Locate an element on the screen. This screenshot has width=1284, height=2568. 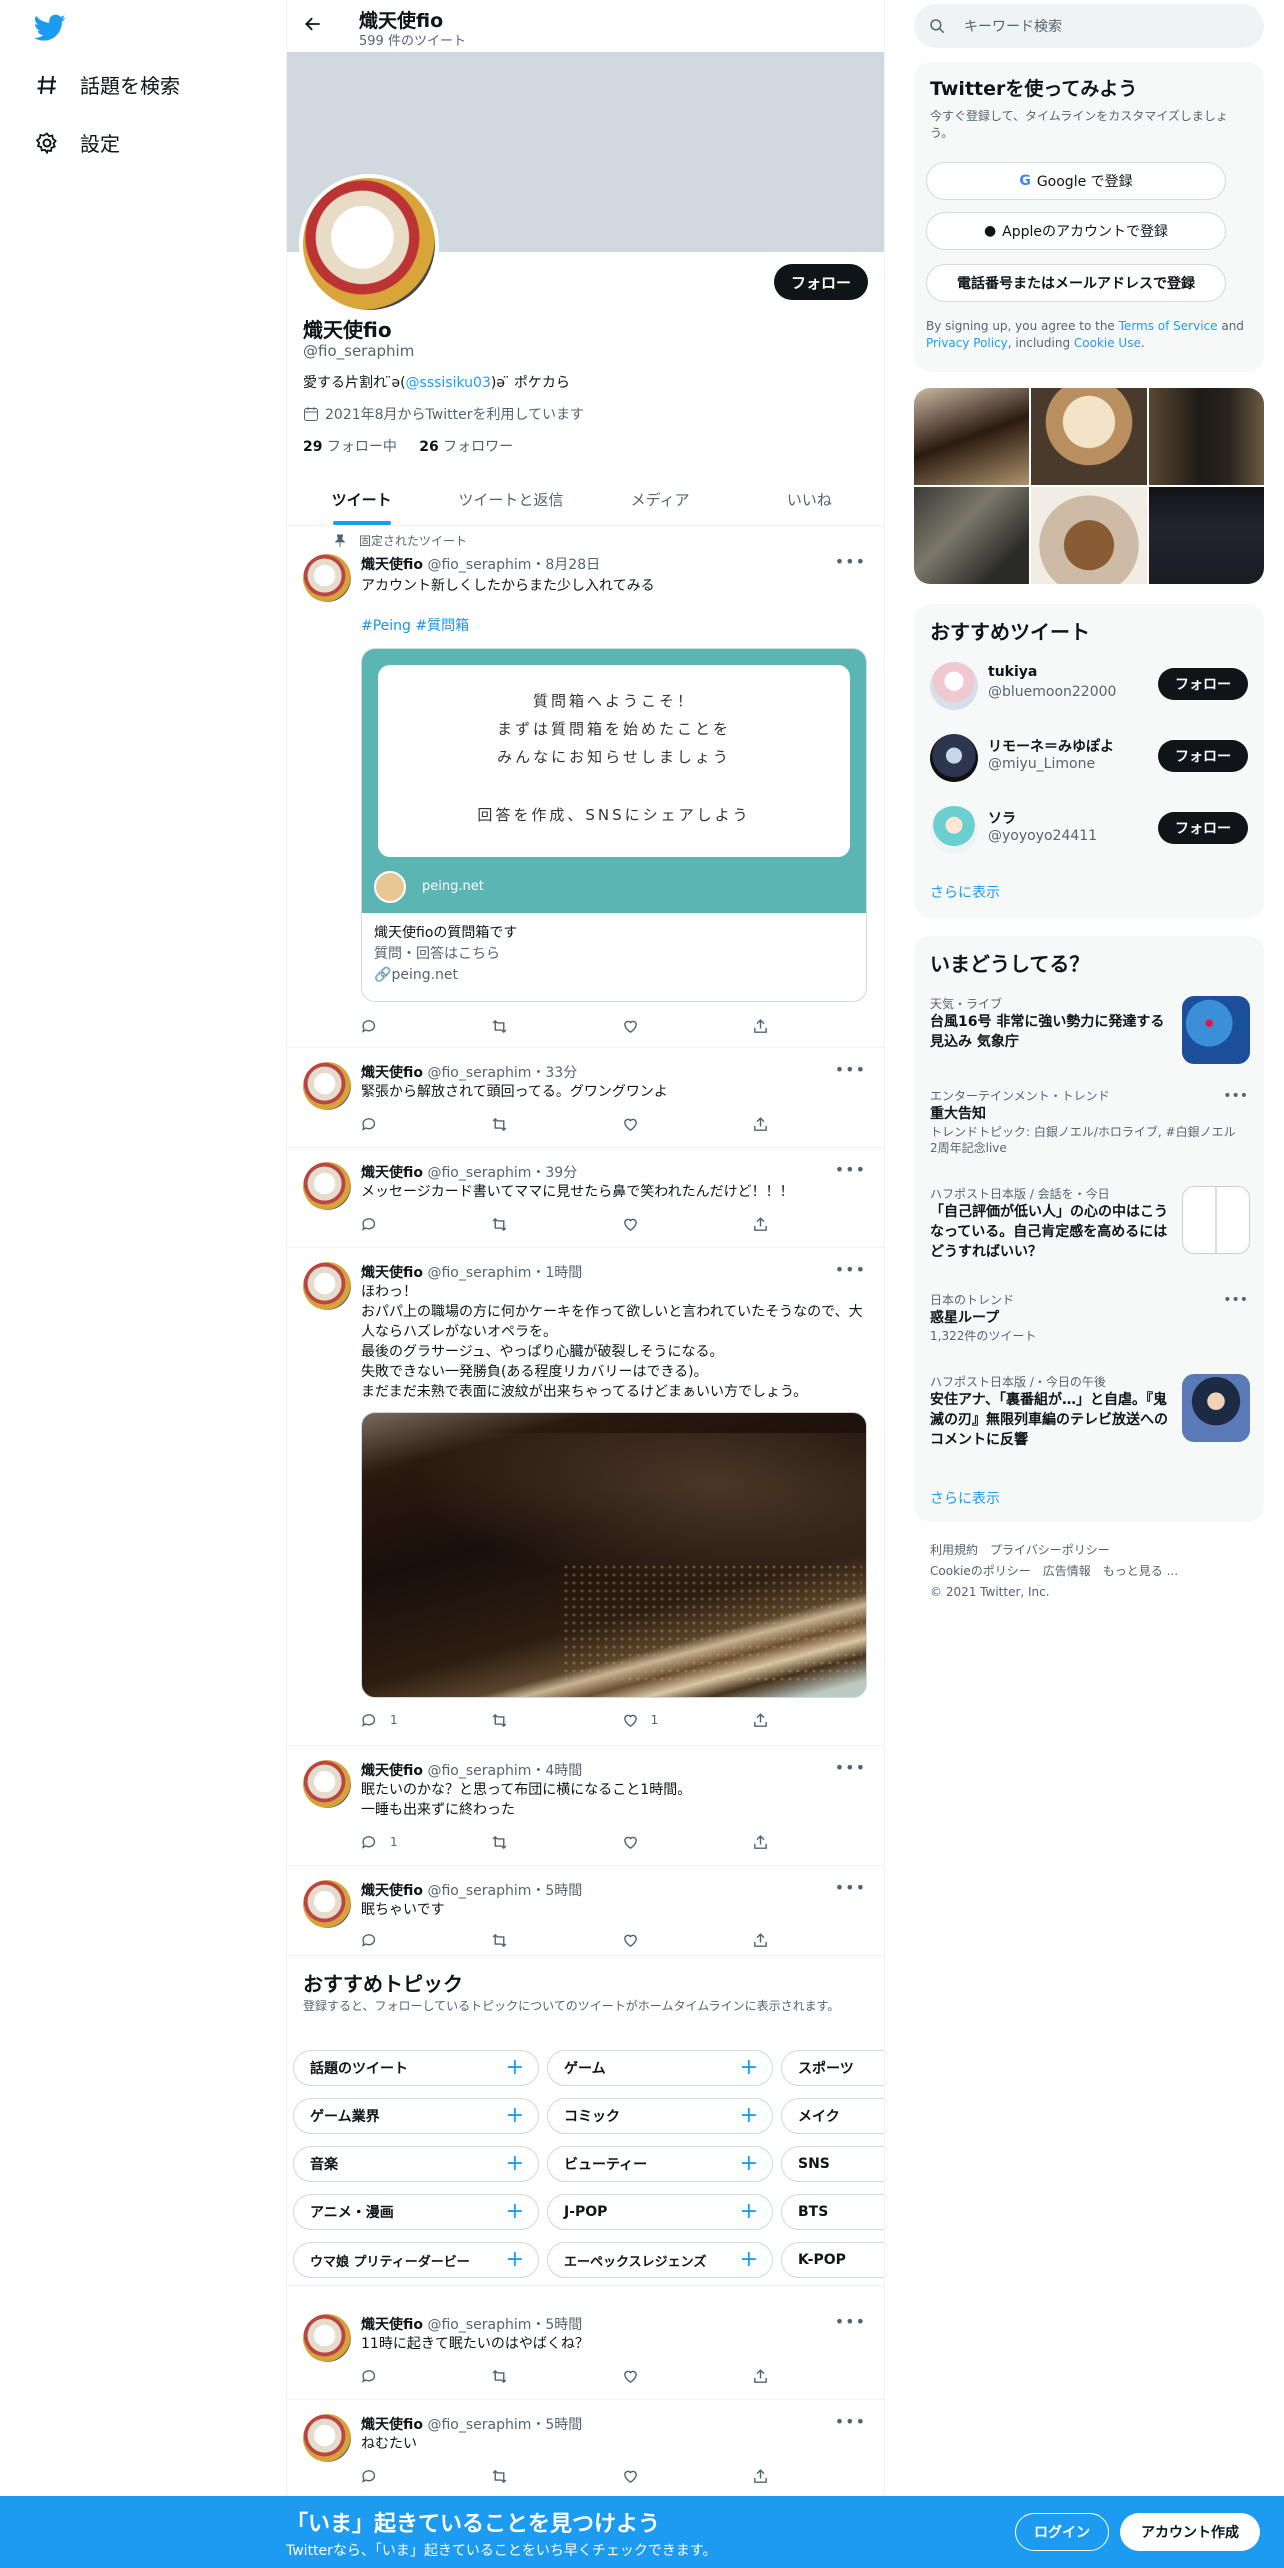
google-signup-button: G Google で登録 is located at coordinates (1076, 181).